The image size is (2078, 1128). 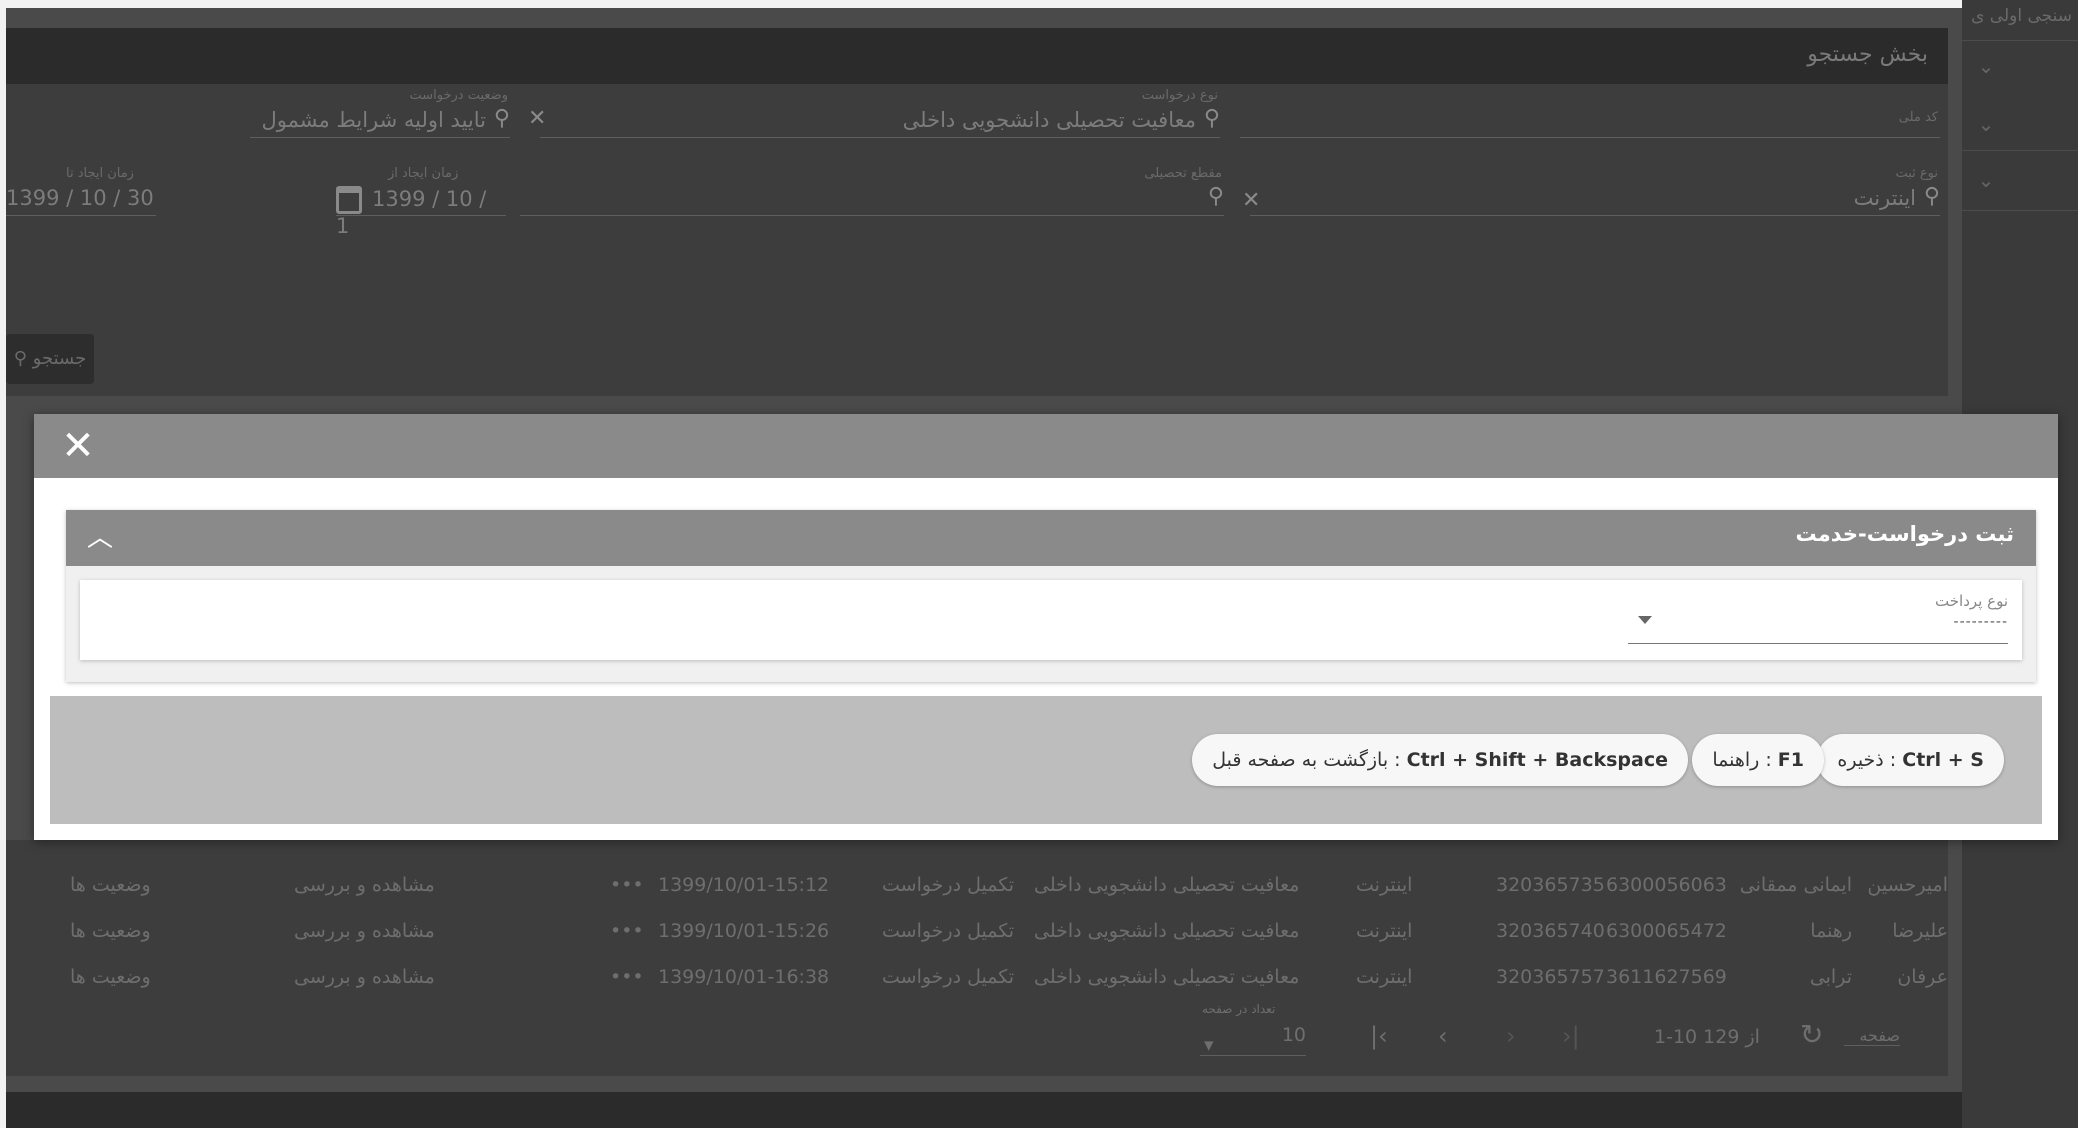 What do you see at coordinates (1818, 616) in the screenshot?
I see `payment-type-select: نوع پرداخت ---------` at bounding box center [1818, 616].